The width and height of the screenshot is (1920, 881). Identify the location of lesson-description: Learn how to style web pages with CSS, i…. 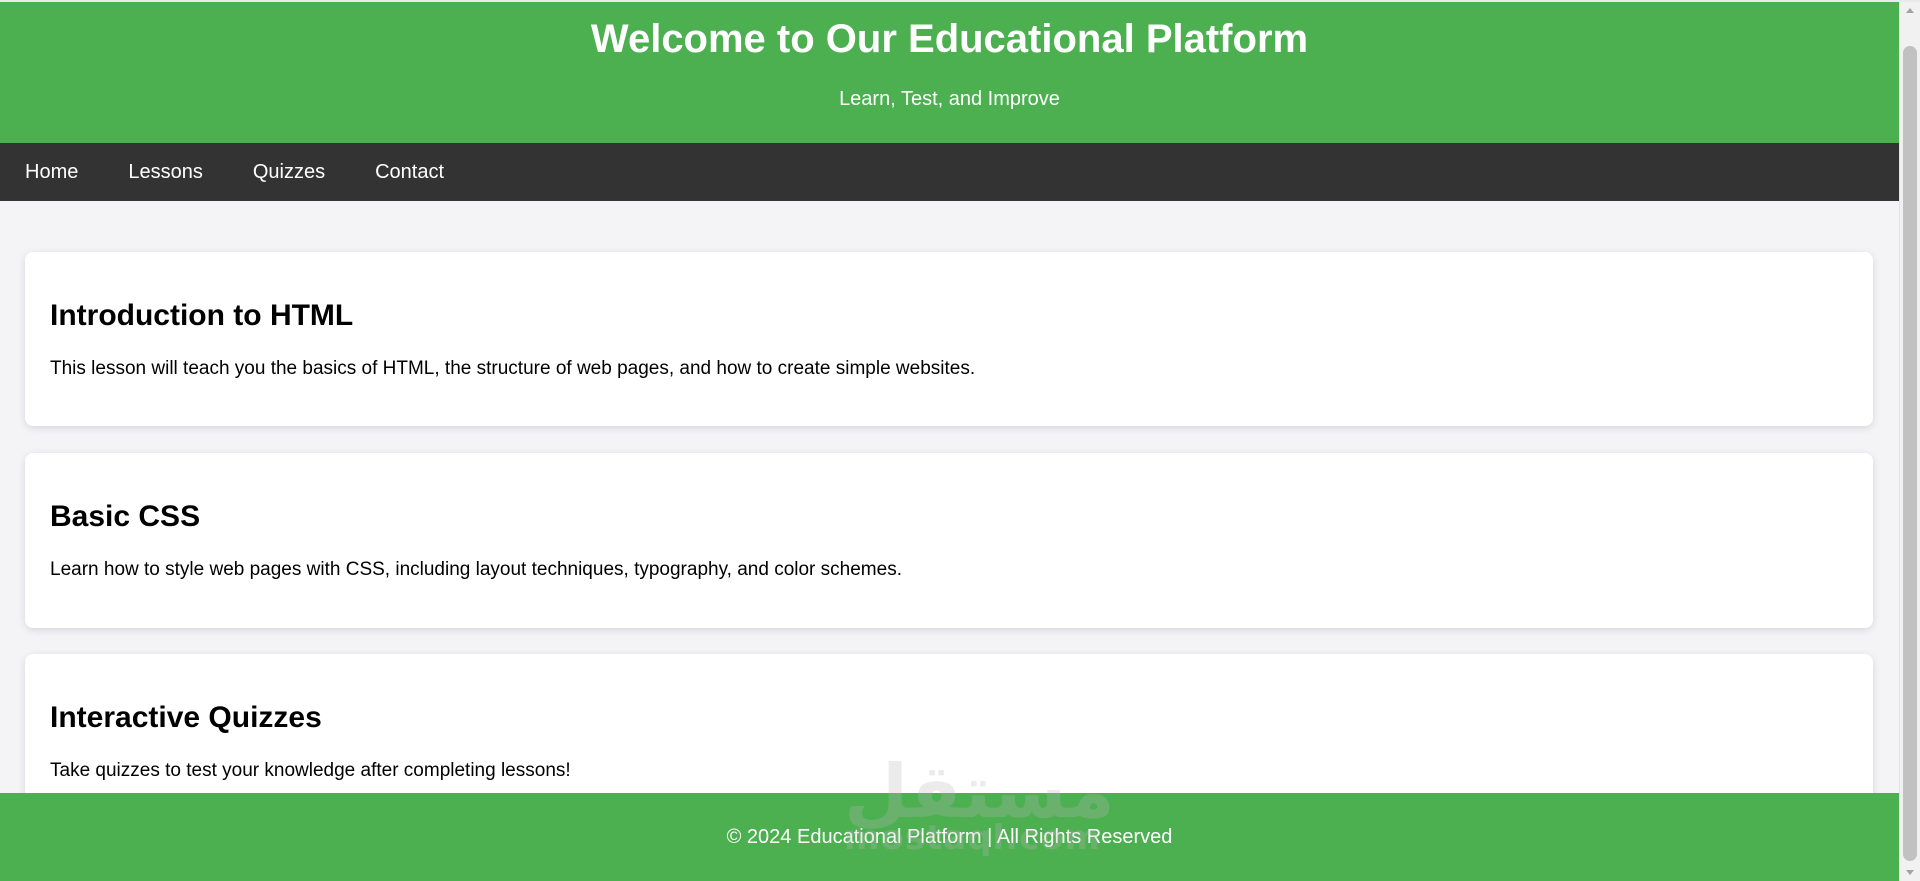
(476, 569).